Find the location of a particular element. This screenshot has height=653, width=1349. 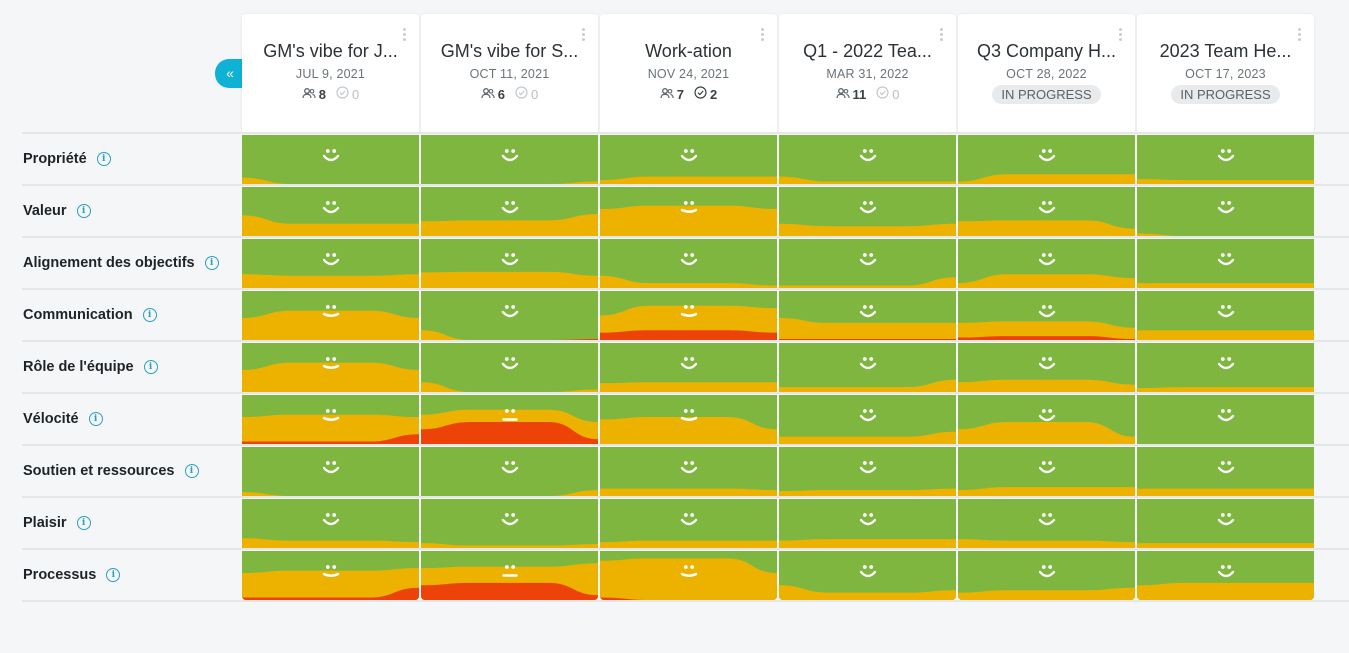

actions-stat: 2 is located at coordinates (705, 94).